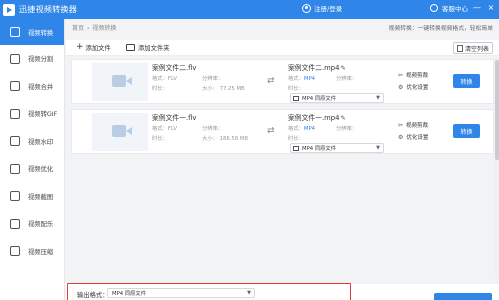  I want to click on output-format-select: MP4 同原文件 ▼, so click(181, 293).